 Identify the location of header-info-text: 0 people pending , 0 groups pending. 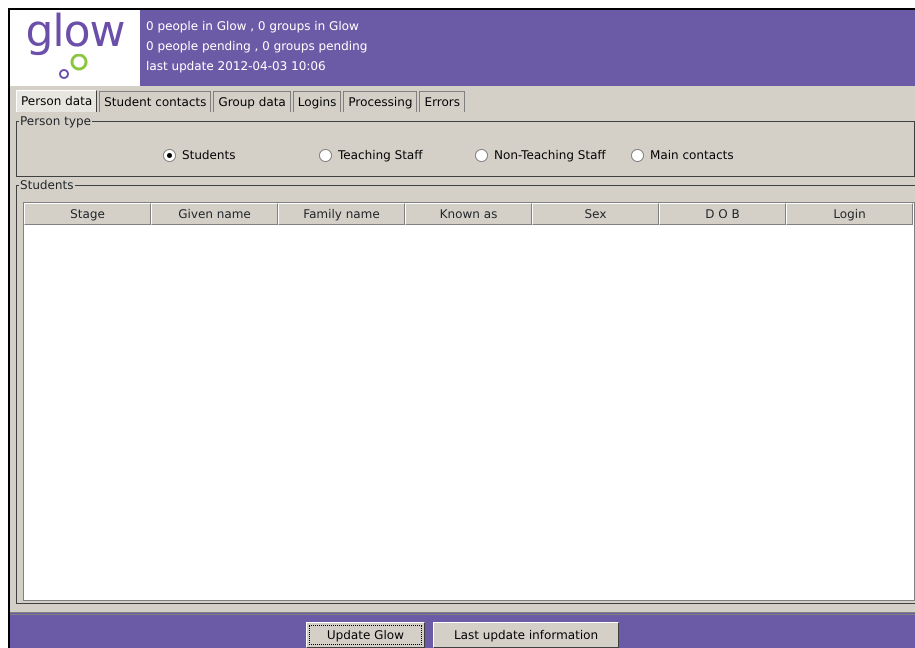
(257, 46).